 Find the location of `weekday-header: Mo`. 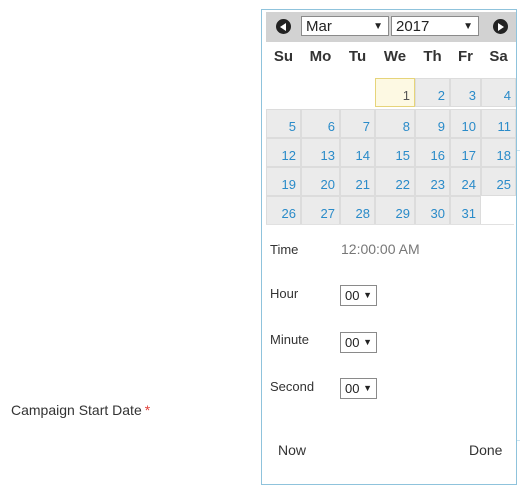

weekday-header: Mo is located at coordinates (320, 56).